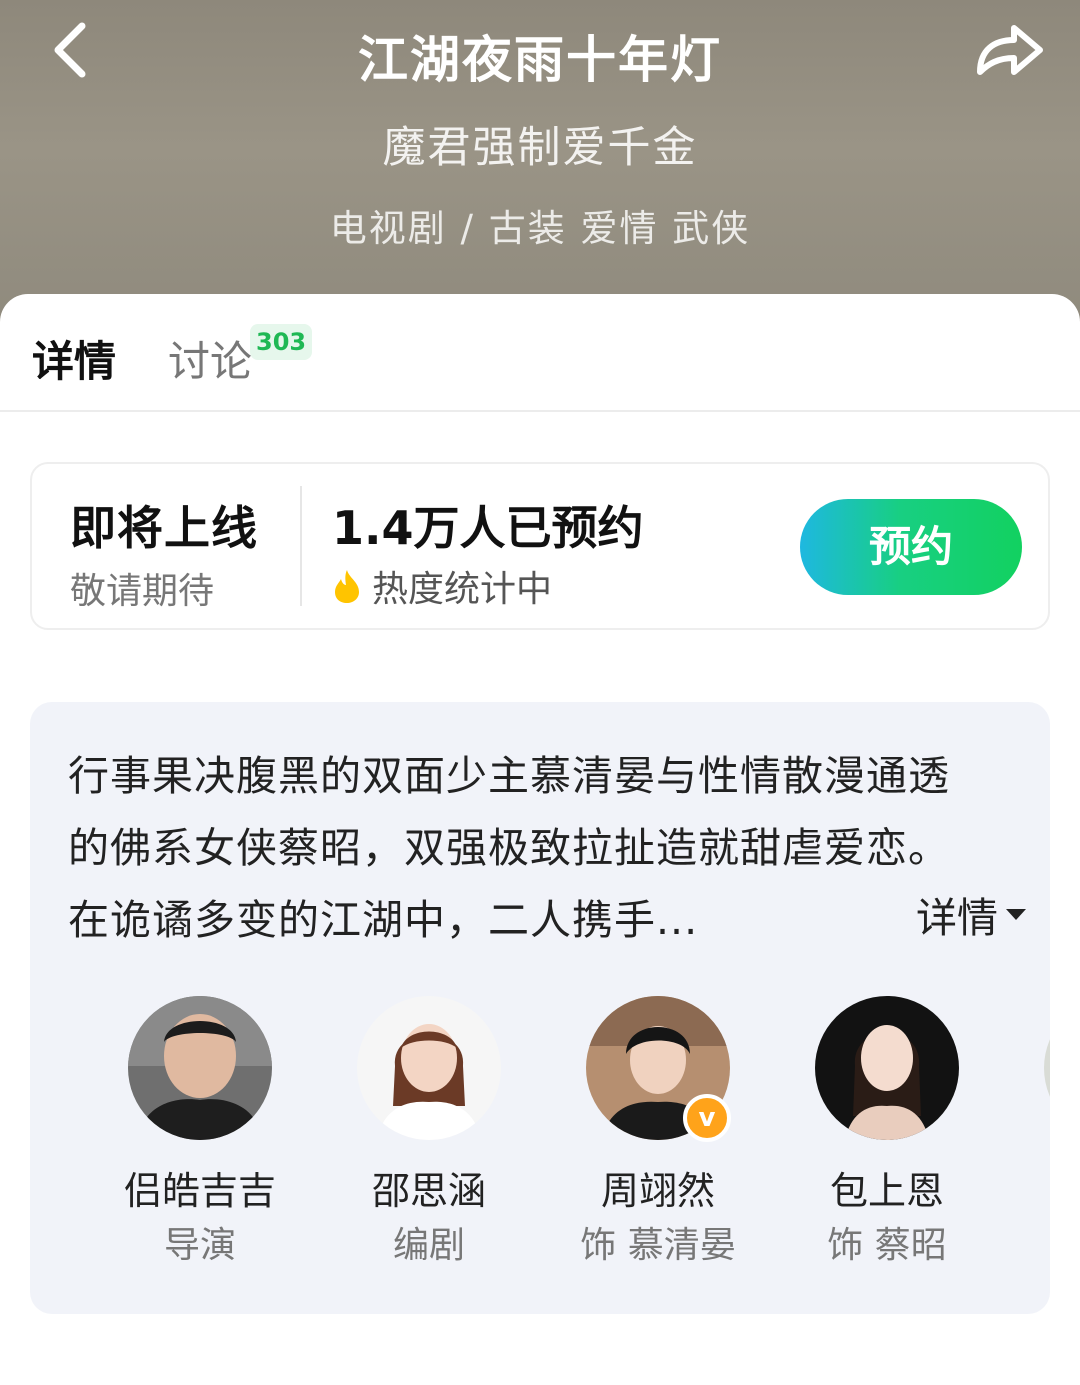  What do you see at coordinates (658, 1245) in the screenshot?
I see `cast-role: 饰 慕清晏` at bounding box center [658, 1245].